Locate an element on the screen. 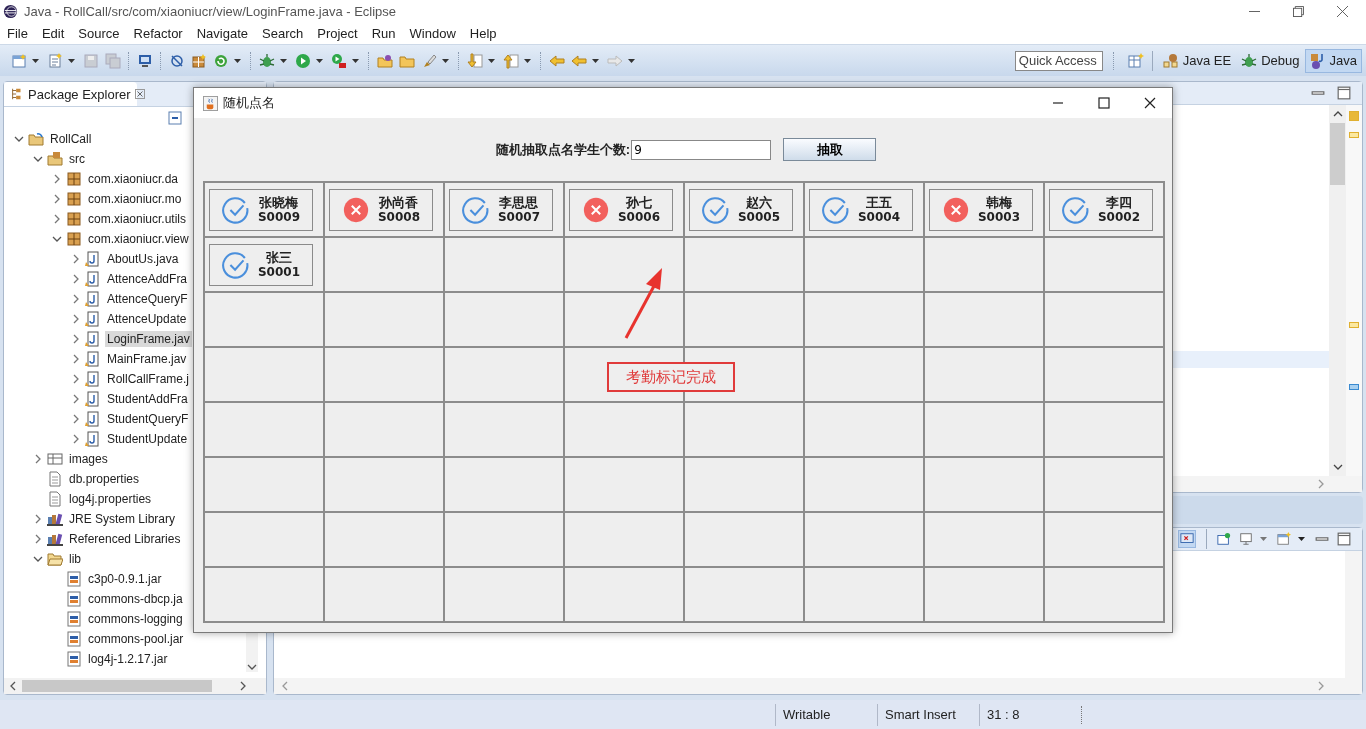 This screenshot has width=1366, height=729. student-card: 王五 S0004 is located at coordinates (861, 209).